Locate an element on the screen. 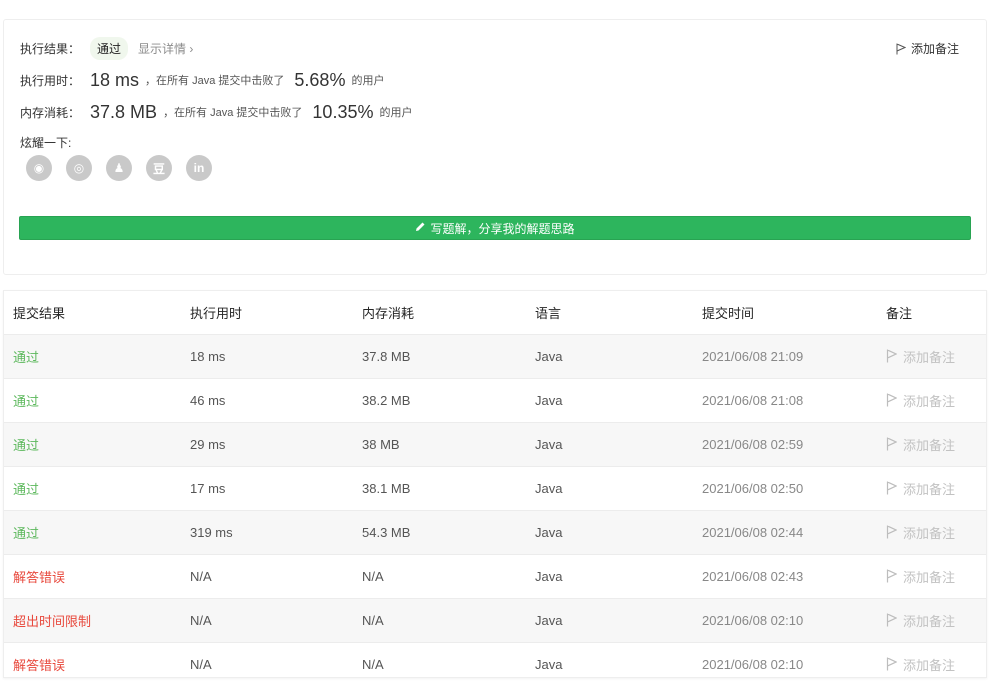  result-status-badge: 通过 is located at coordinates (109, 48).